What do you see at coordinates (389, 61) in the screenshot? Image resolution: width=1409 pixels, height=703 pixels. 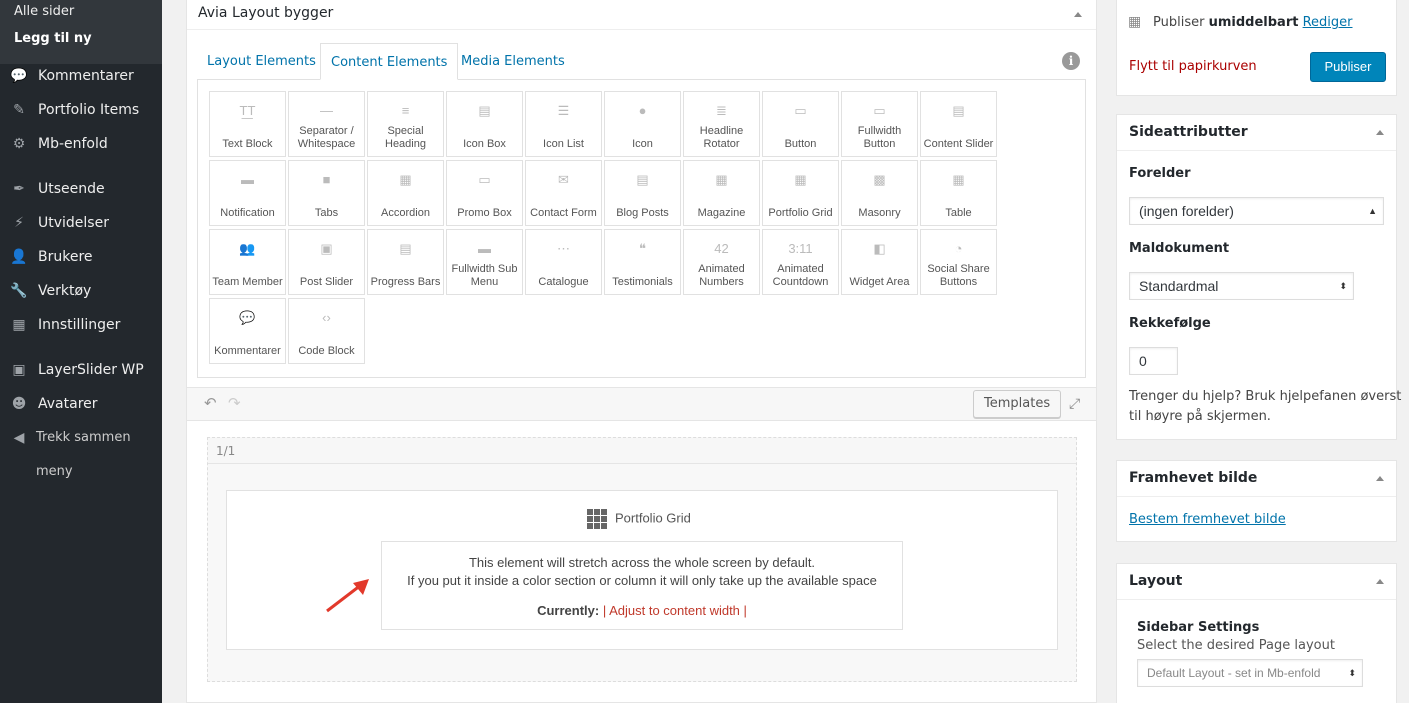 I see `tab-content-elements: Content Elements` at bounding box center [389, 61].